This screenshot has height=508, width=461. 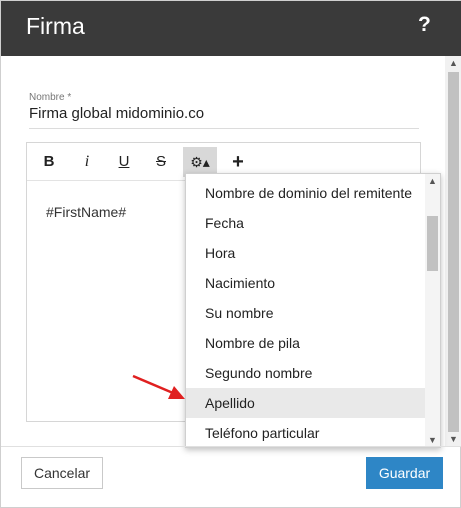 What do you see at coordinates (116, 113) in the screenshot?
I see `name-field: Firma global midominio.co` at bounding box center [116, 113].